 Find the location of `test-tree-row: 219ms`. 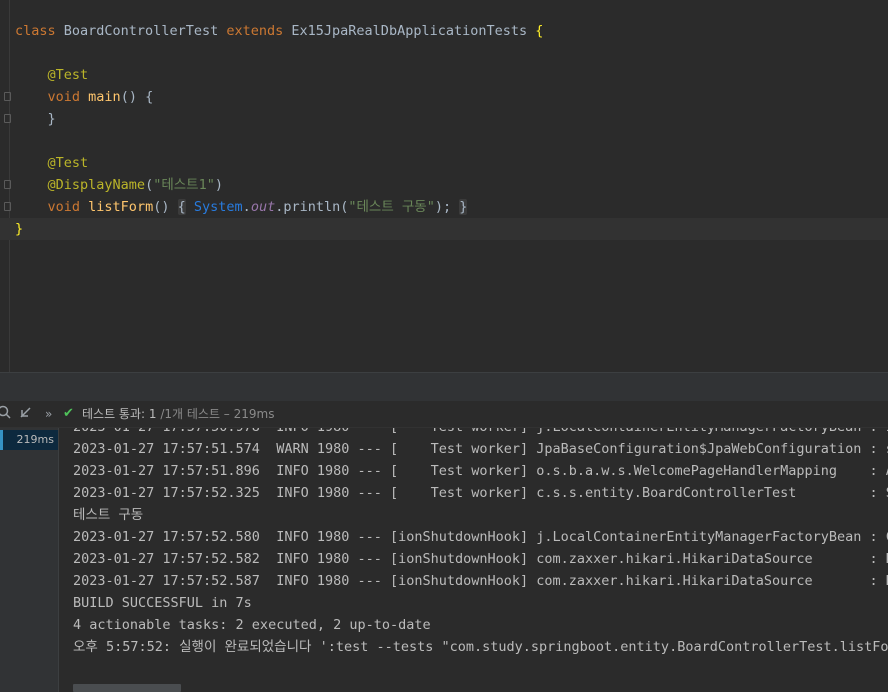

test-tree-row: 219ms is located at coordinates (29, 440).